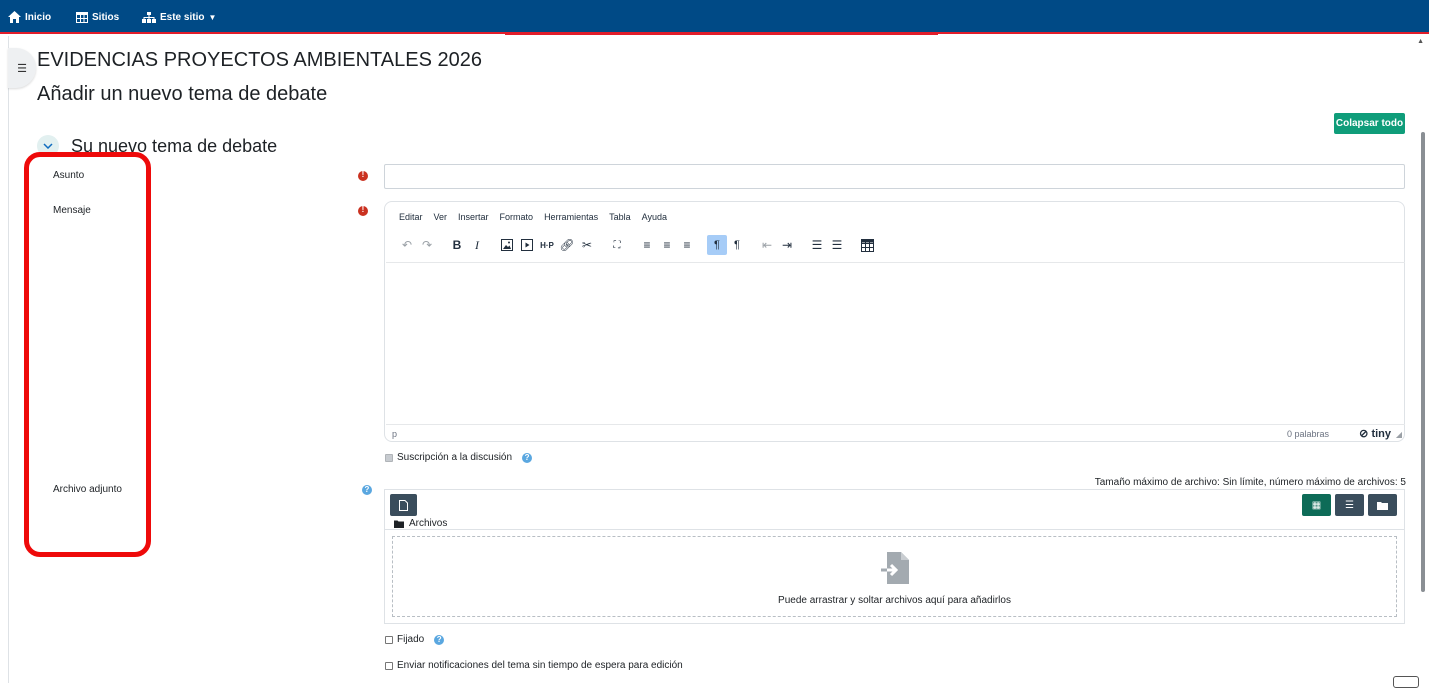 The width and height of the screenshot is (1429, 688). Describe the element at coordinates (571, 217) in the screenshot. I see `menu-tools: Herramientas` at that location.